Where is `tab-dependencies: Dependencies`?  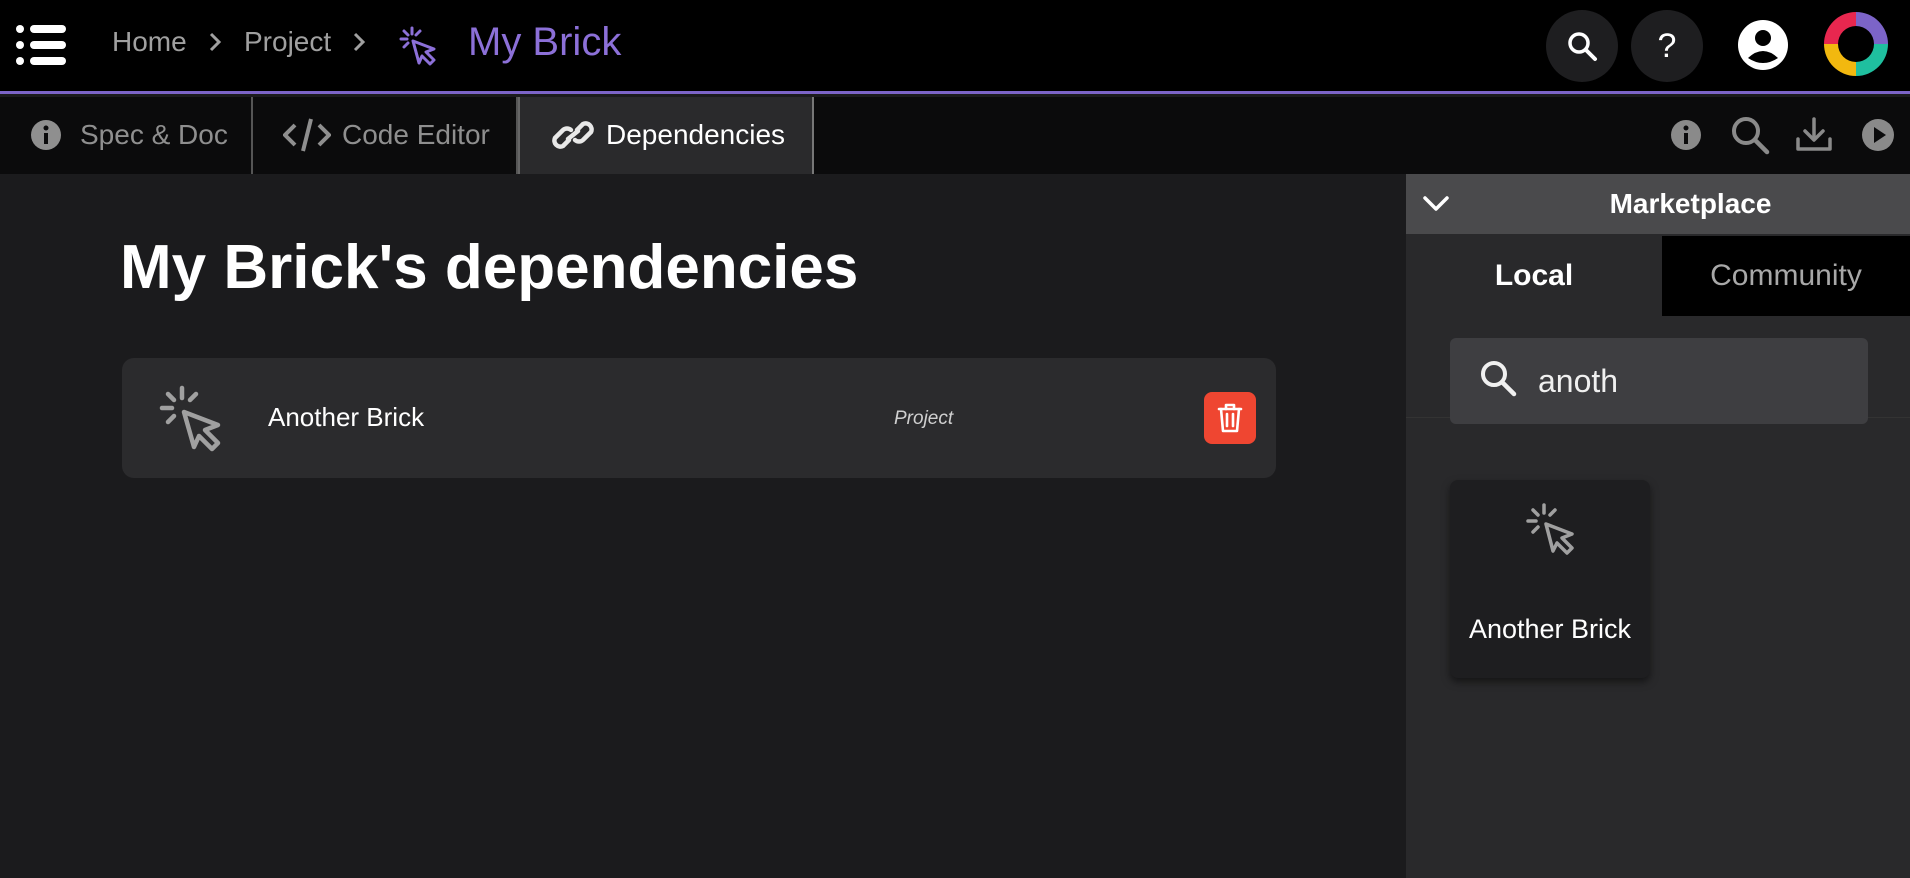 tab-dependencies: Dependencies is located at coordinates (666, 135).